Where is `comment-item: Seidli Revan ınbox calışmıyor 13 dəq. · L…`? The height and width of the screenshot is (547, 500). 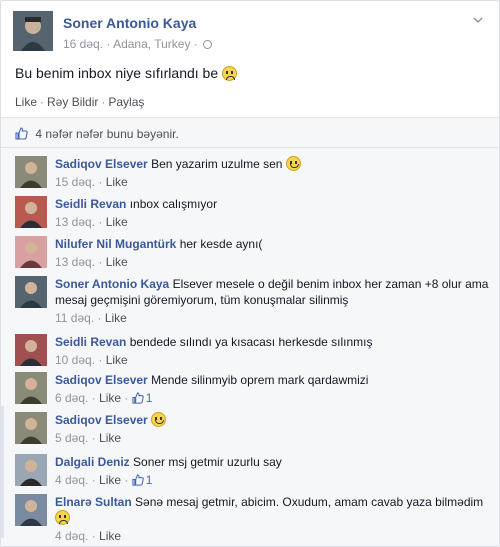
comment-item: Seidli Revan ınbox calışmıyor 13 dəq. · L… is located at coordinates (252, 216).